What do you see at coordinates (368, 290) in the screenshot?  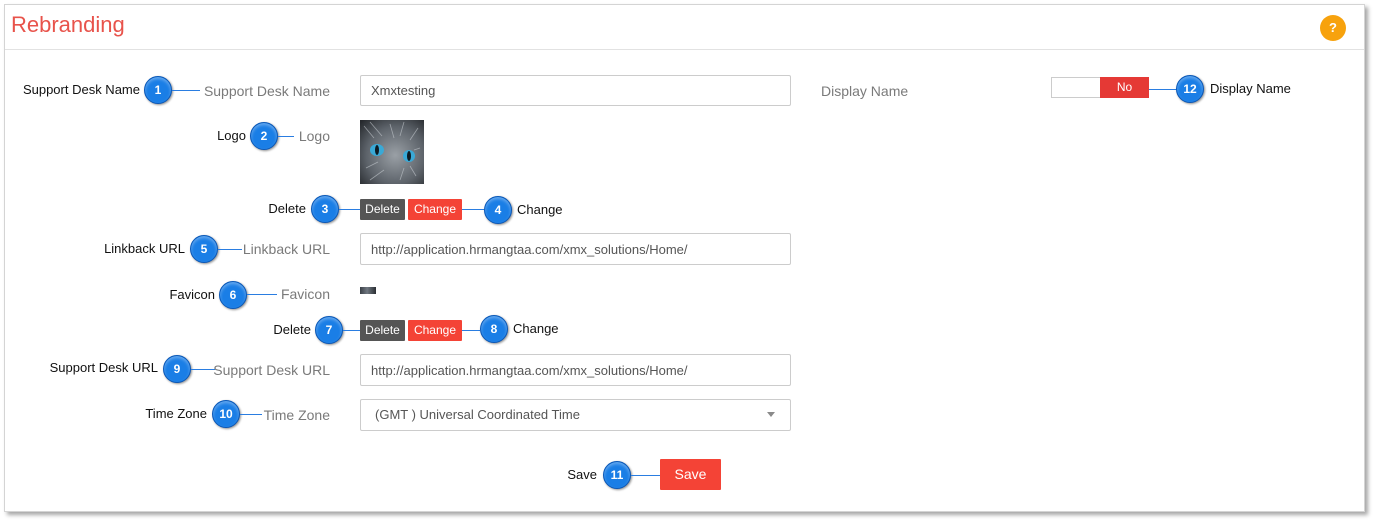 I see `favicon-image` at bounding box center [368, 290].